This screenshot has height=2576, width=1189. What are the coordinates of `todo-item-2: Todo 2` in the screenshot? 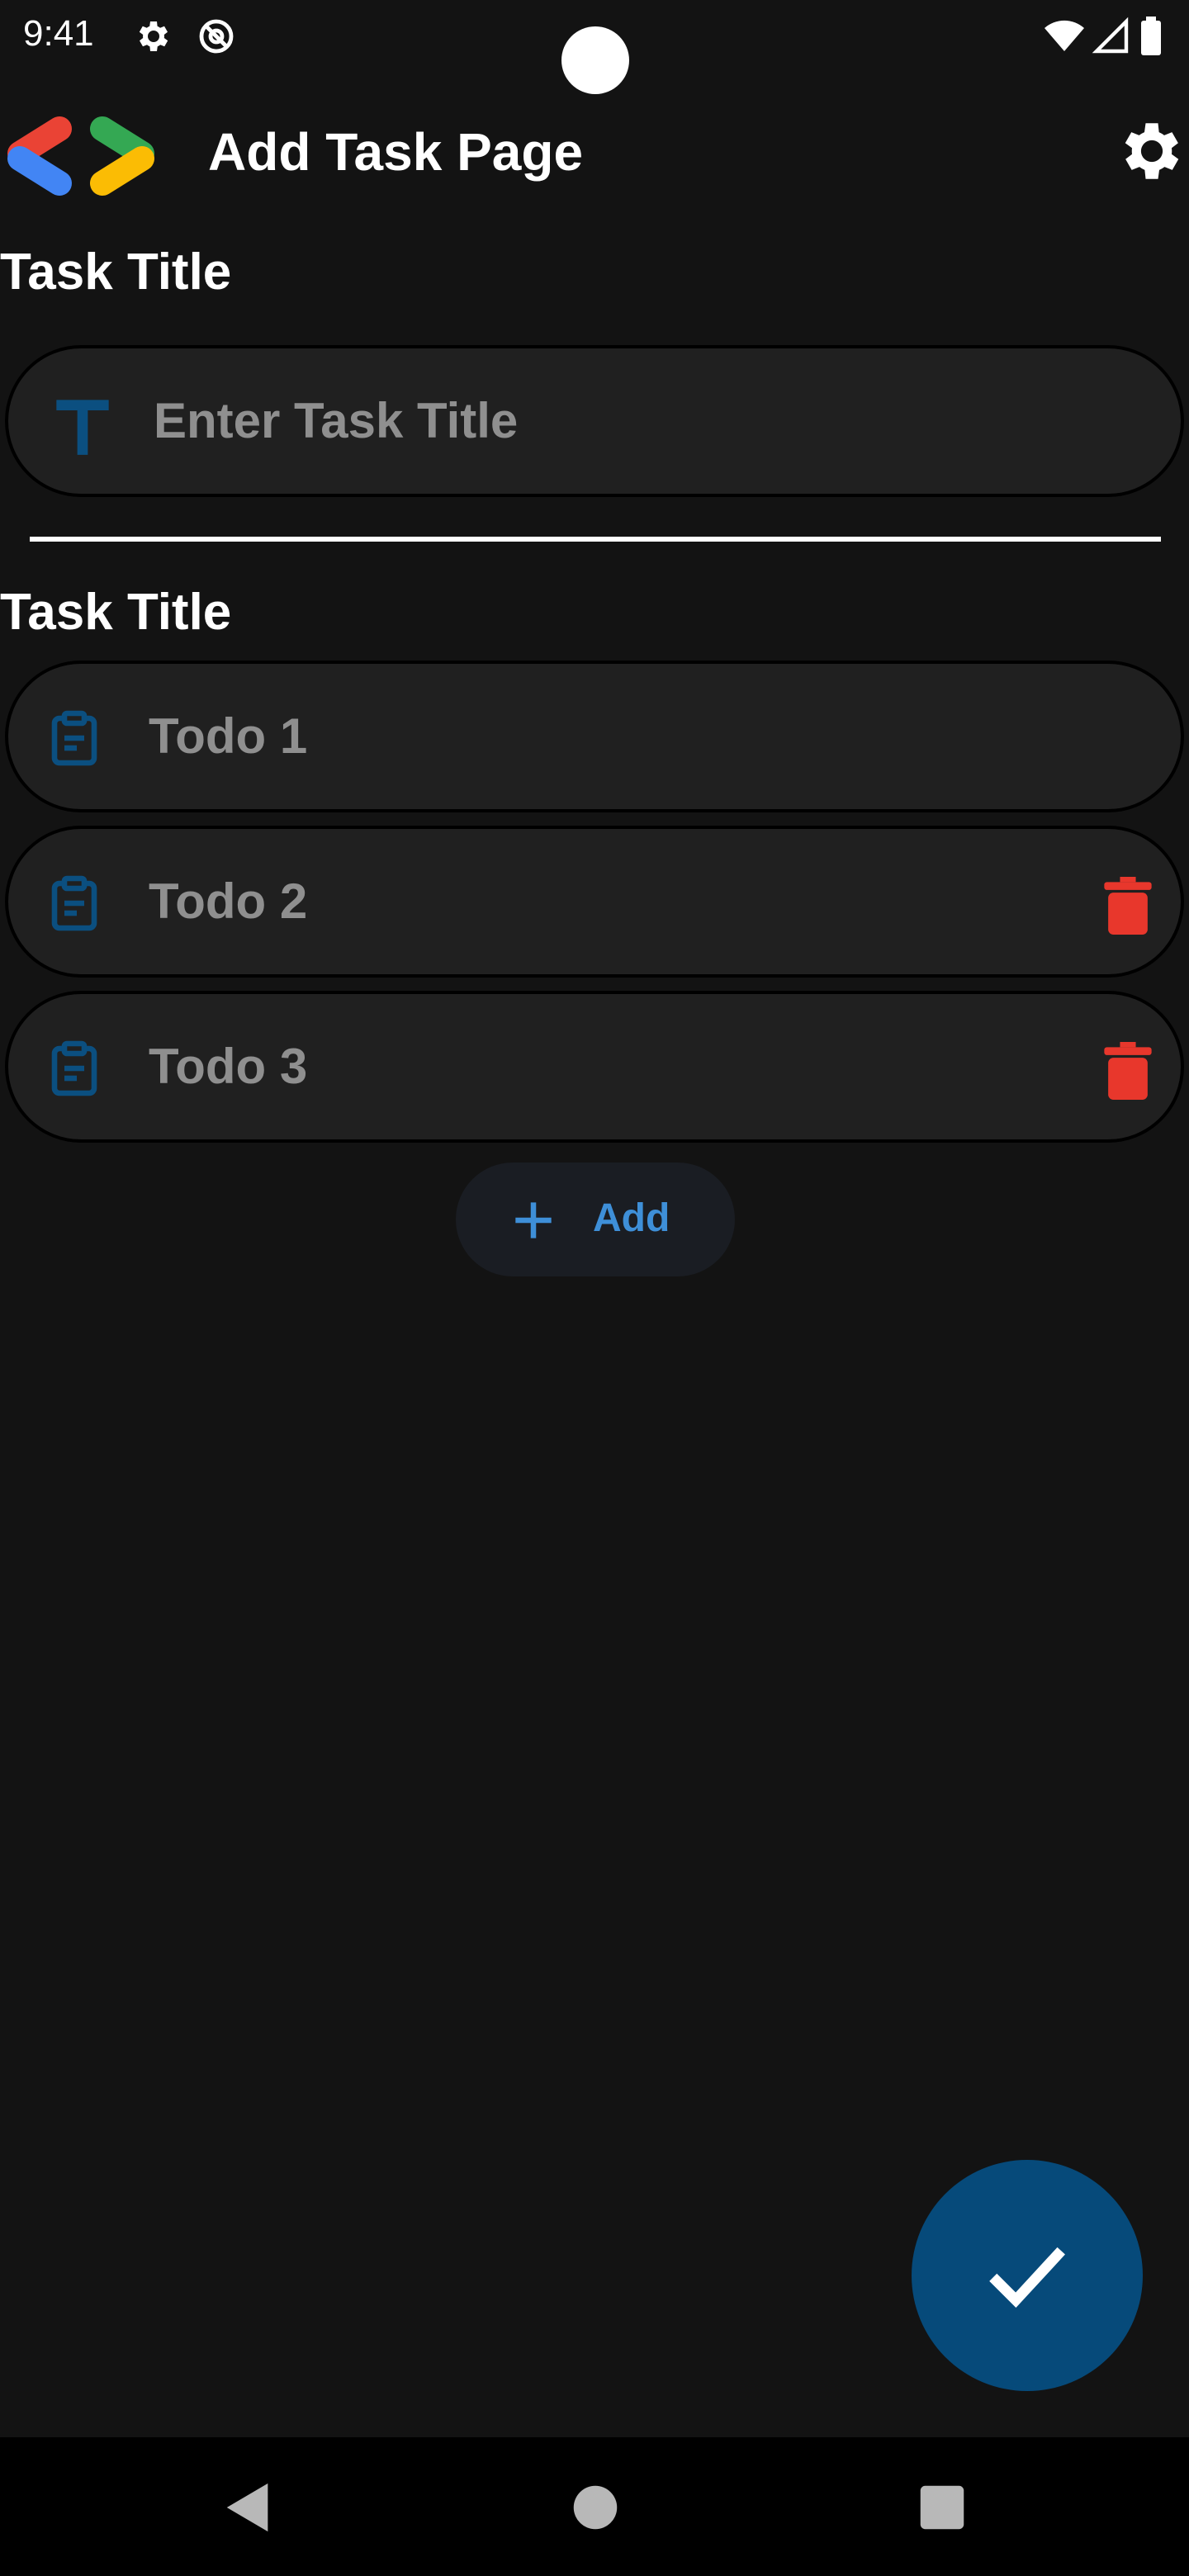 It's located at (594, 902).